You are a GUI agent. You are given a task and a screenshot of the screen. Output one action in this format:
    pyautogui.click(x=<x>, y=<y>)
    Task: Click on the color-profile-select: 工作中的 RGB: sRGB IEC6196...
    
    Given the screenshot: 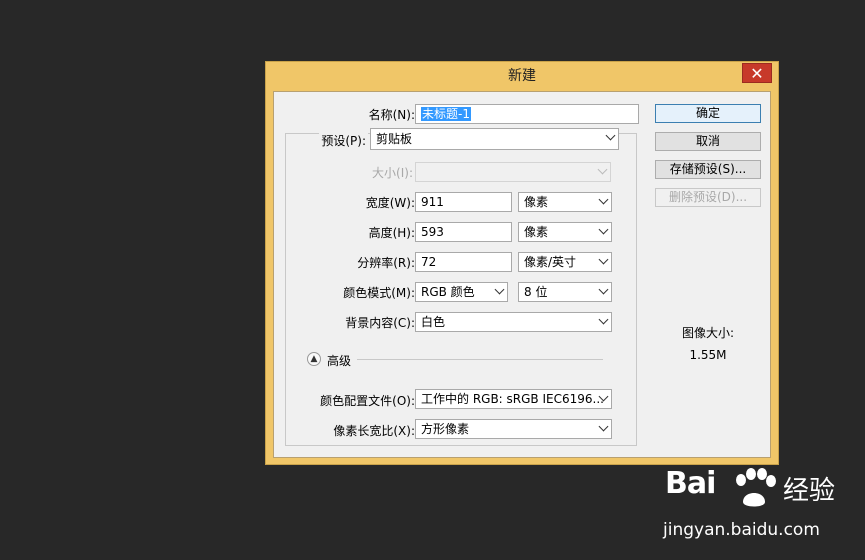 What is the action you would take?
    pyautogui.click(x=513, y=399)
    